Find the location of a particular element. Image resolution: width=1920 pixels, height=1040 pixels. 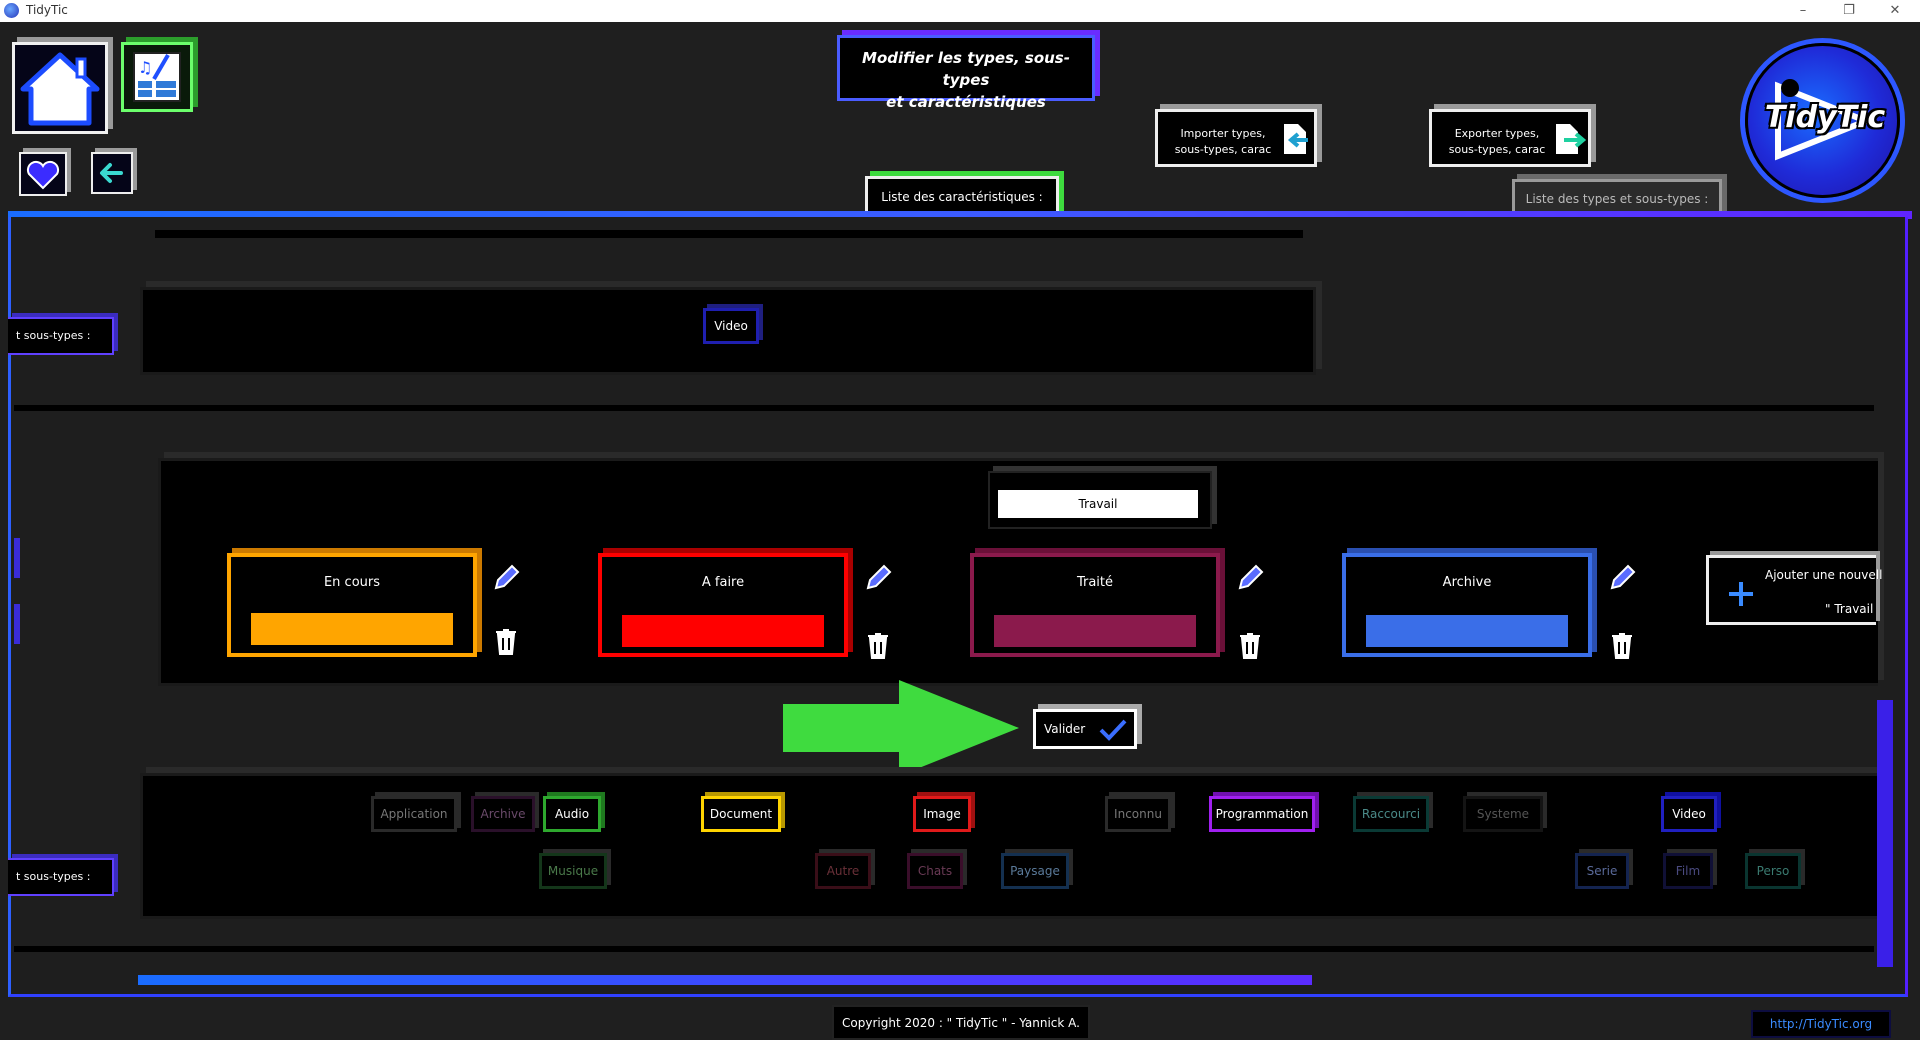

type-video-top: Video is located at coordinates (731, 326).